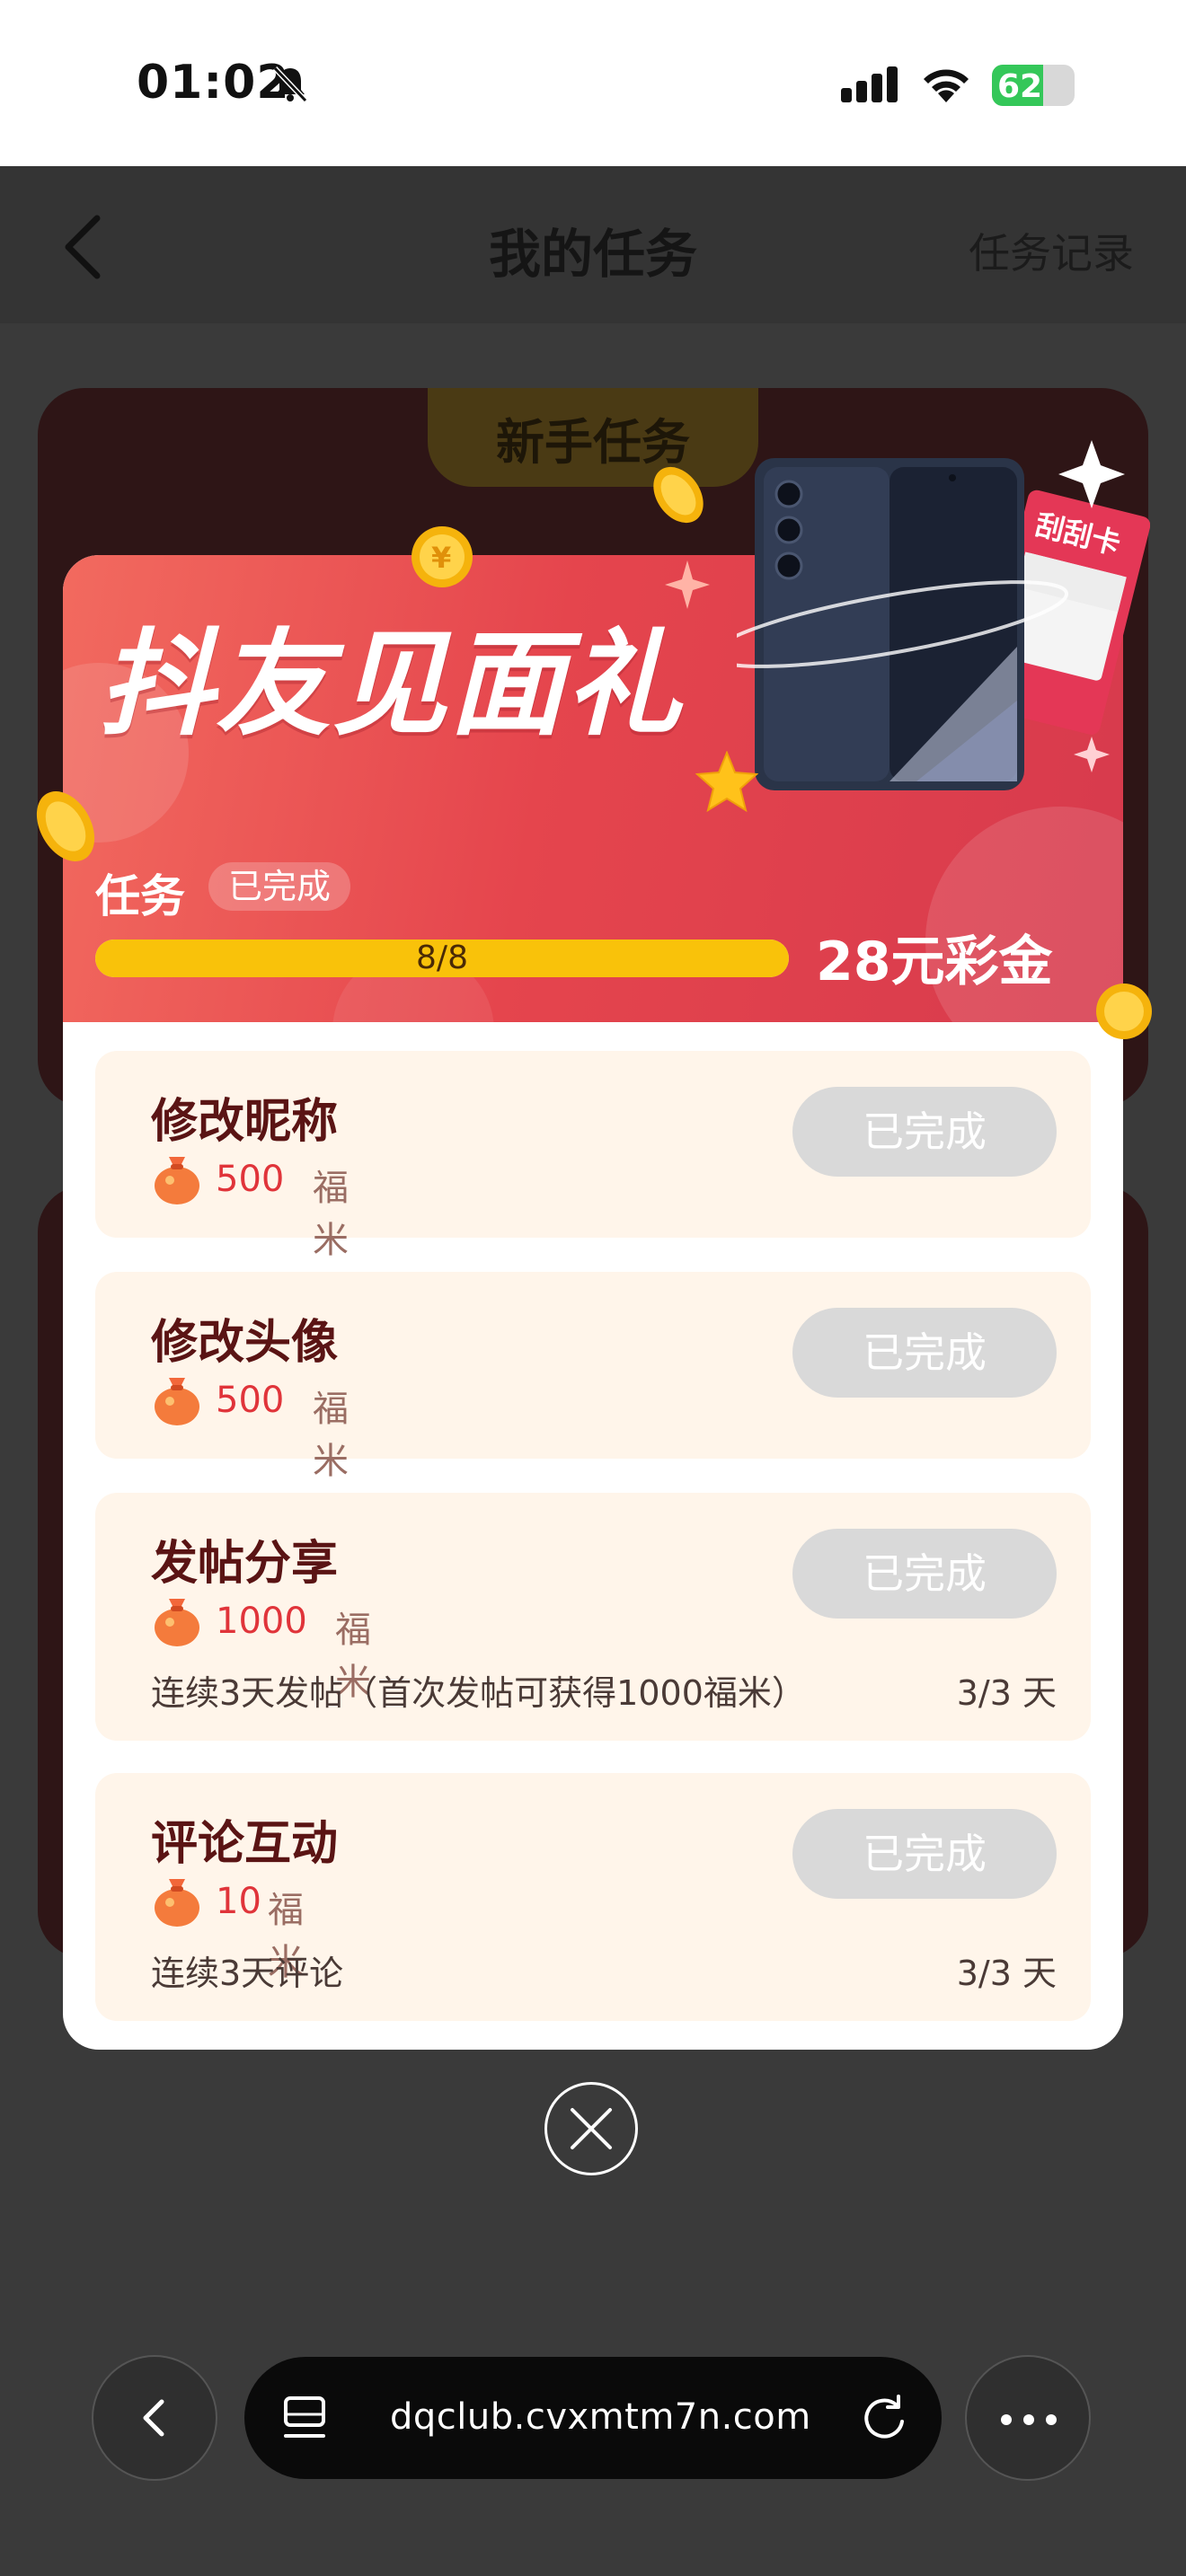  I want to click on task-description: 连续3天评论, so click(247, 1973).